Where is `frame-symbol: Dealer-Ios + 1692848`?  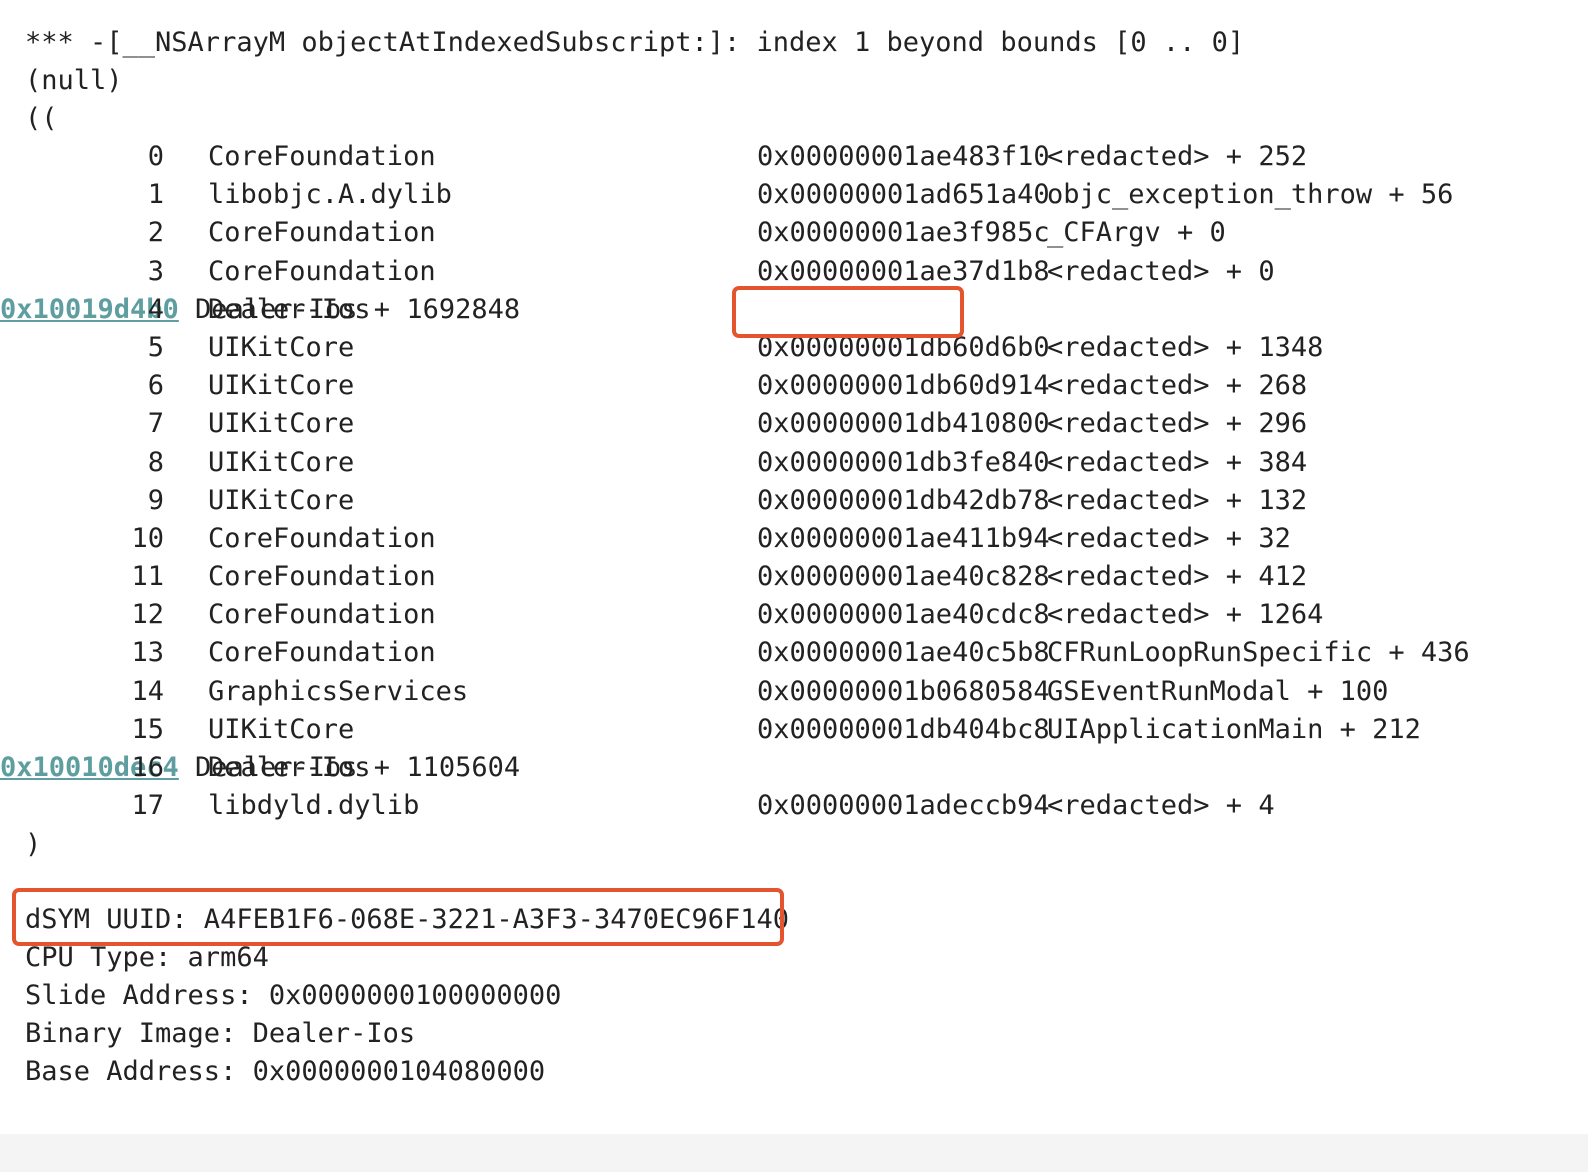 frame-symbol: Dealer-Ios + 1692848 is located at coordinates (358, 309).